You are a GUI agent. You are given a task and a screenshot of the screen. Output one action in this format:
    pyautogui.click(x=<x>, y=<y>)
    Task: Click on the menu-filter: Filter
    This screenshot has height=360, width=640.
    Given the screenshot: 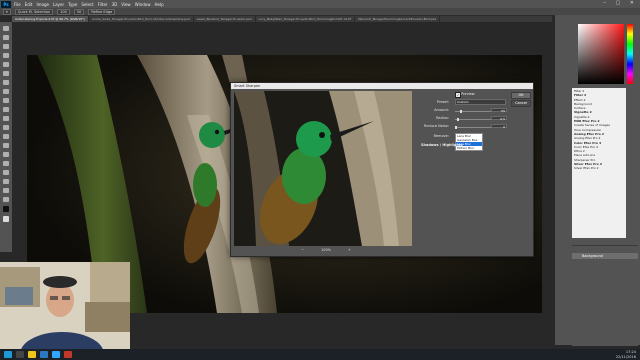 What is the action you would take?
    pyautogui.click(x=103, y=4)
    